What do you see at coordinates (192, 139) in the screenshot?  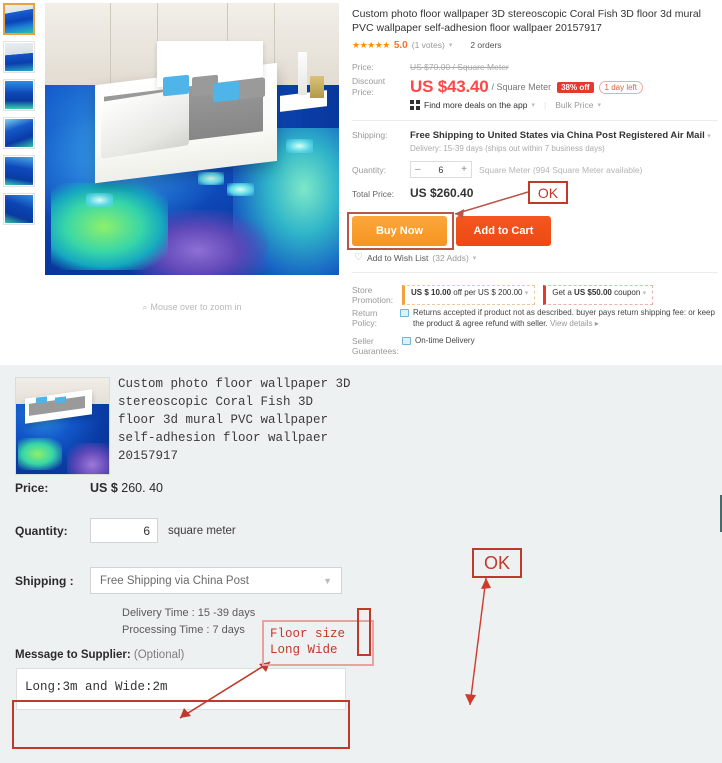 I see `product-main-image` at bounding box center [192, 139].